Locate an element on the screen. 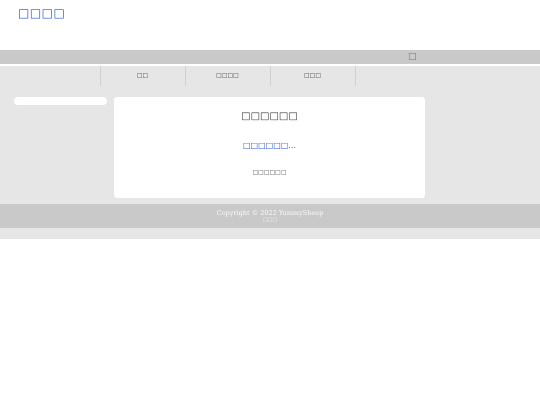  nav-item-2: □□□□ is located at coordinates (227, 76).